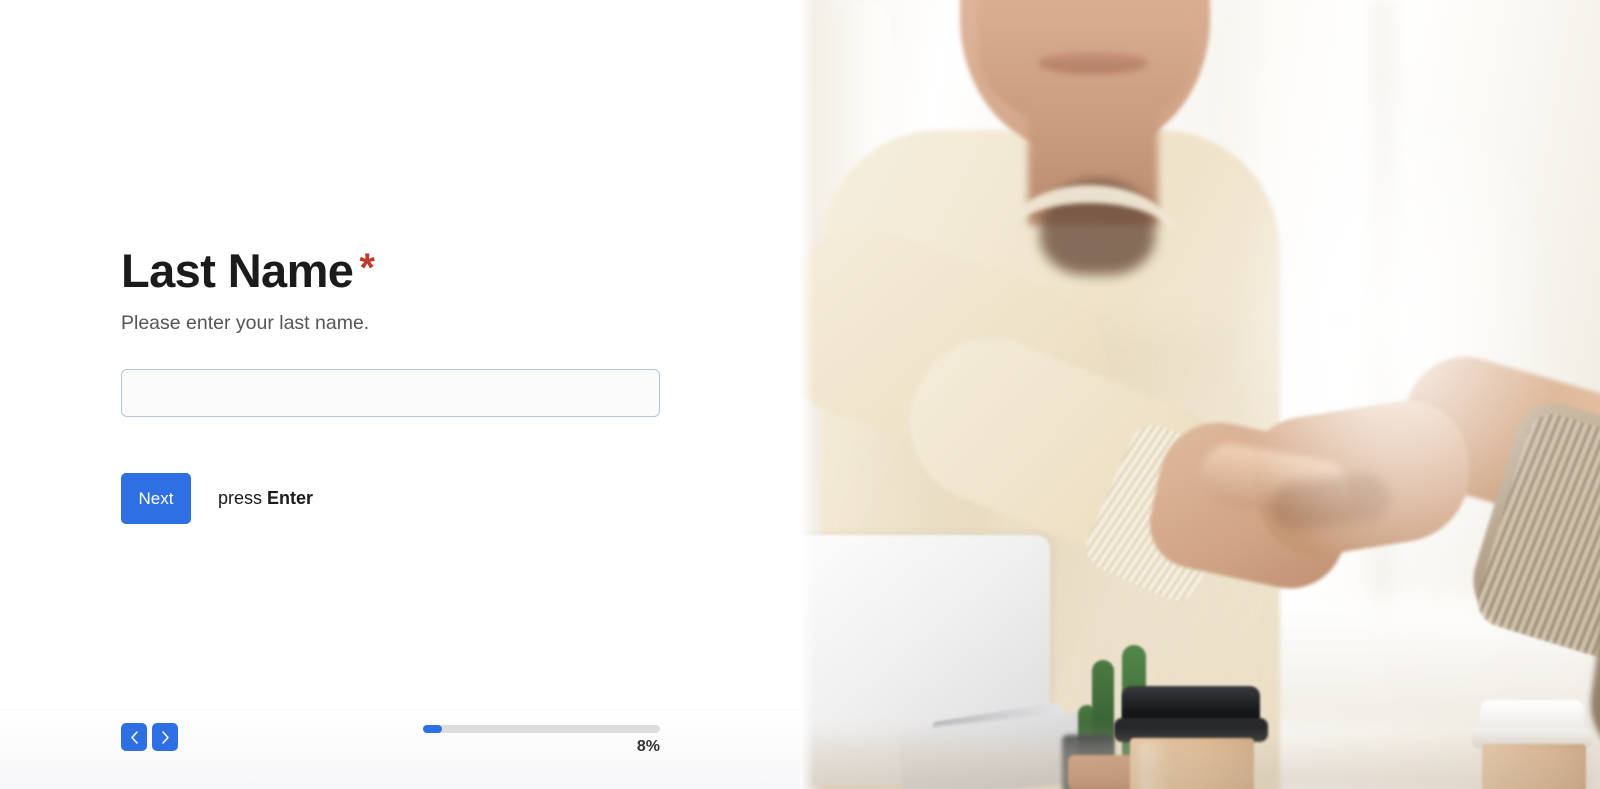 This screenshot has height=789, width=1600. I want to click on chevron-left-icon, so click(134, 737).